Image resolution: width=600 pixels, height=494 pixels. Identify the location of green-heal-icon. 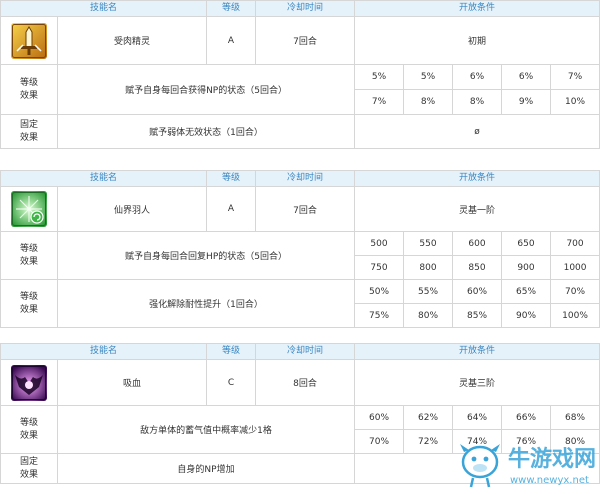
(29, 209).